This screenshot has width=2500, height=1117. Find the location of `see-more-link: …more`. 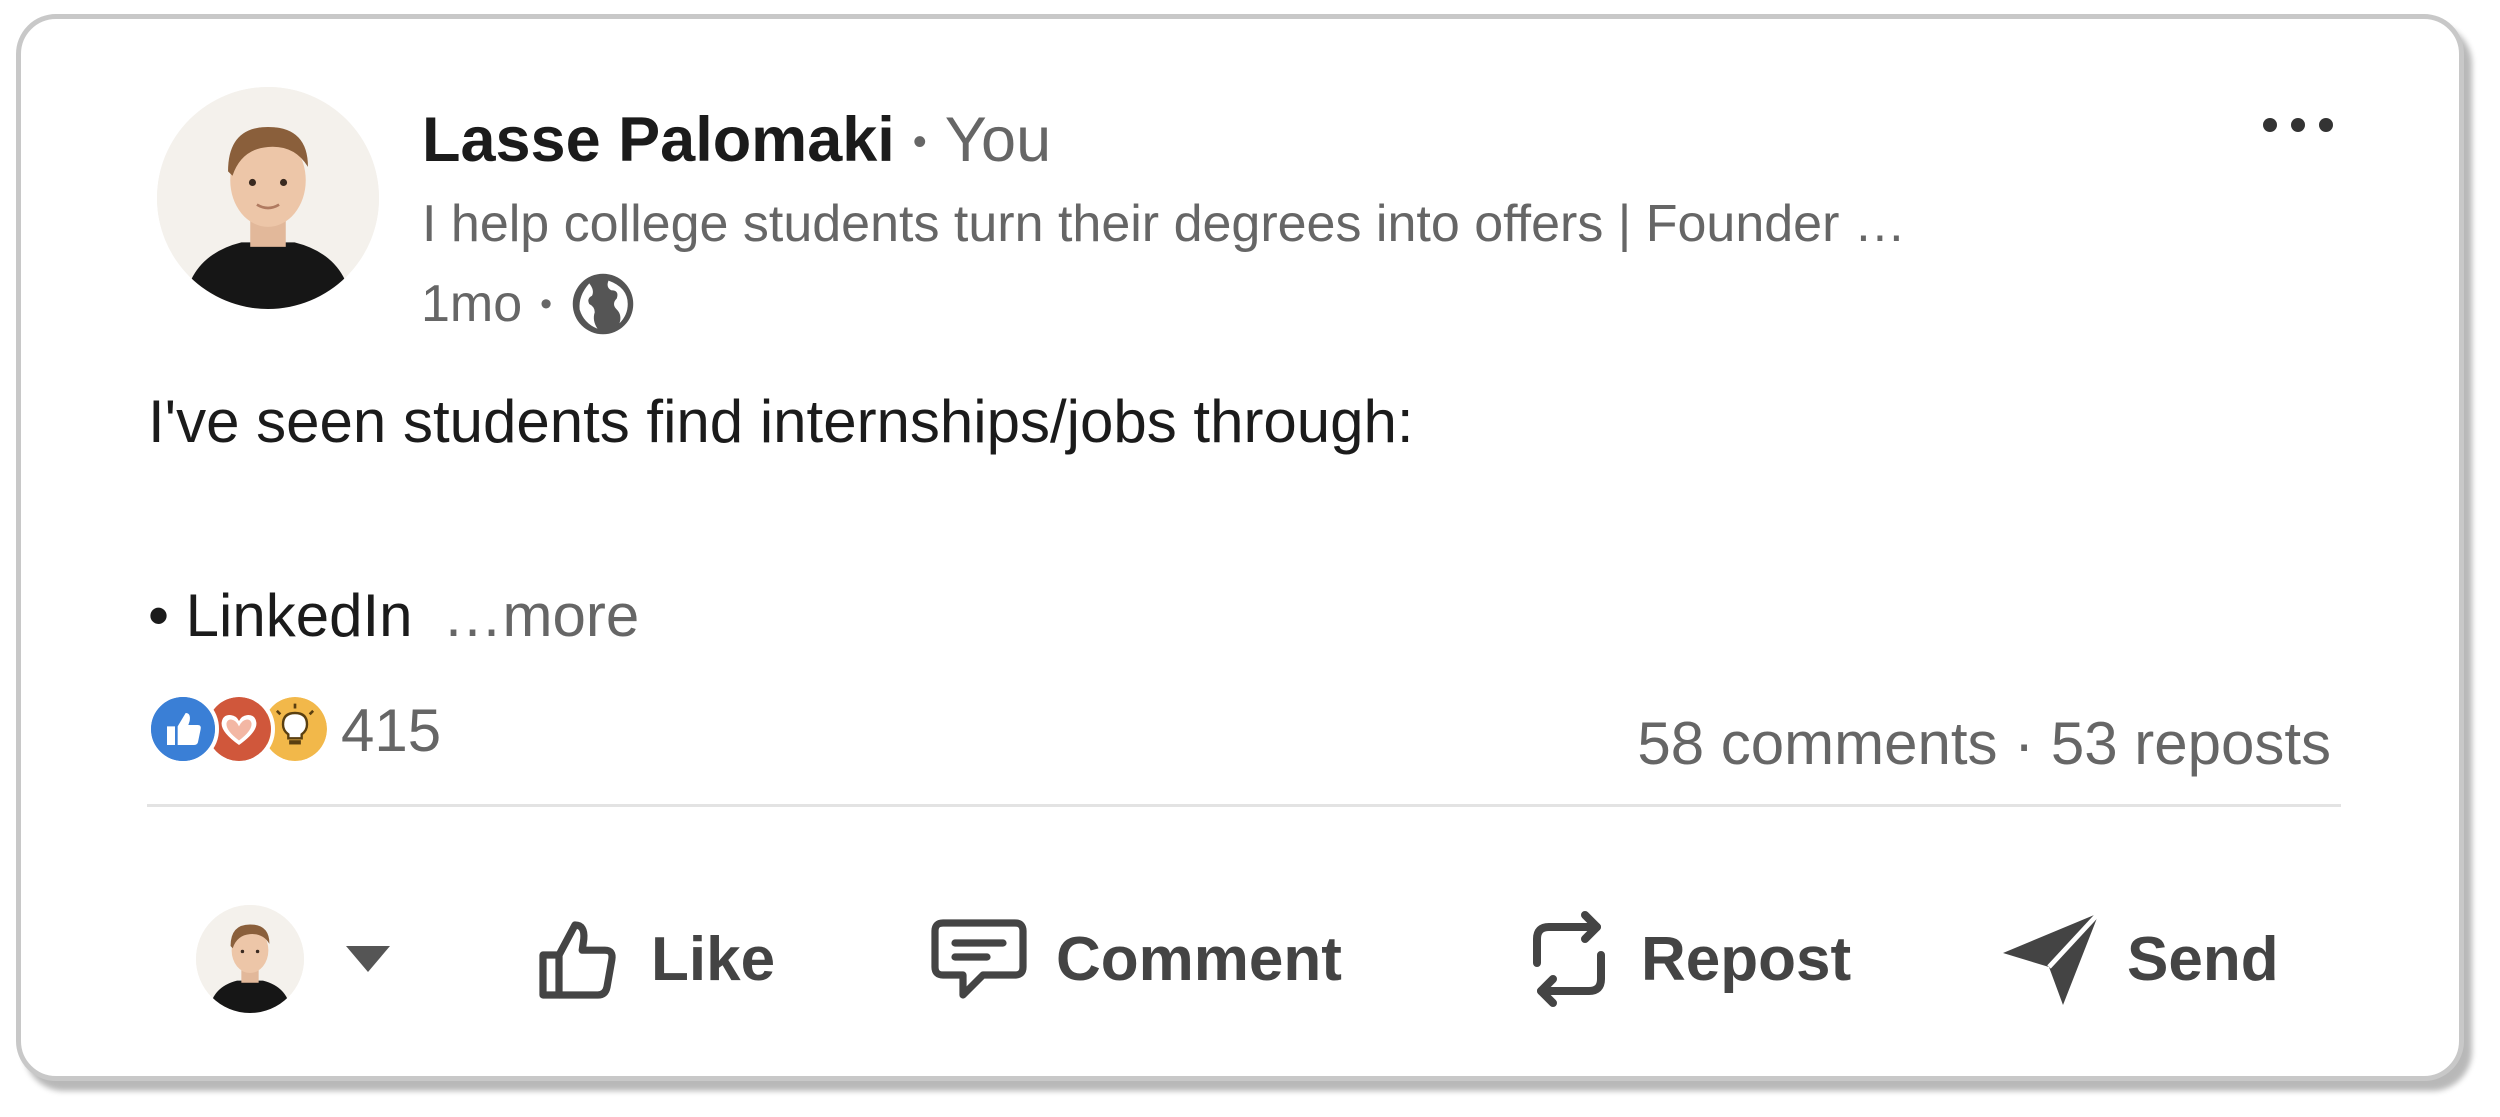

see-more-link: …more is located at coordinates (541, 615).